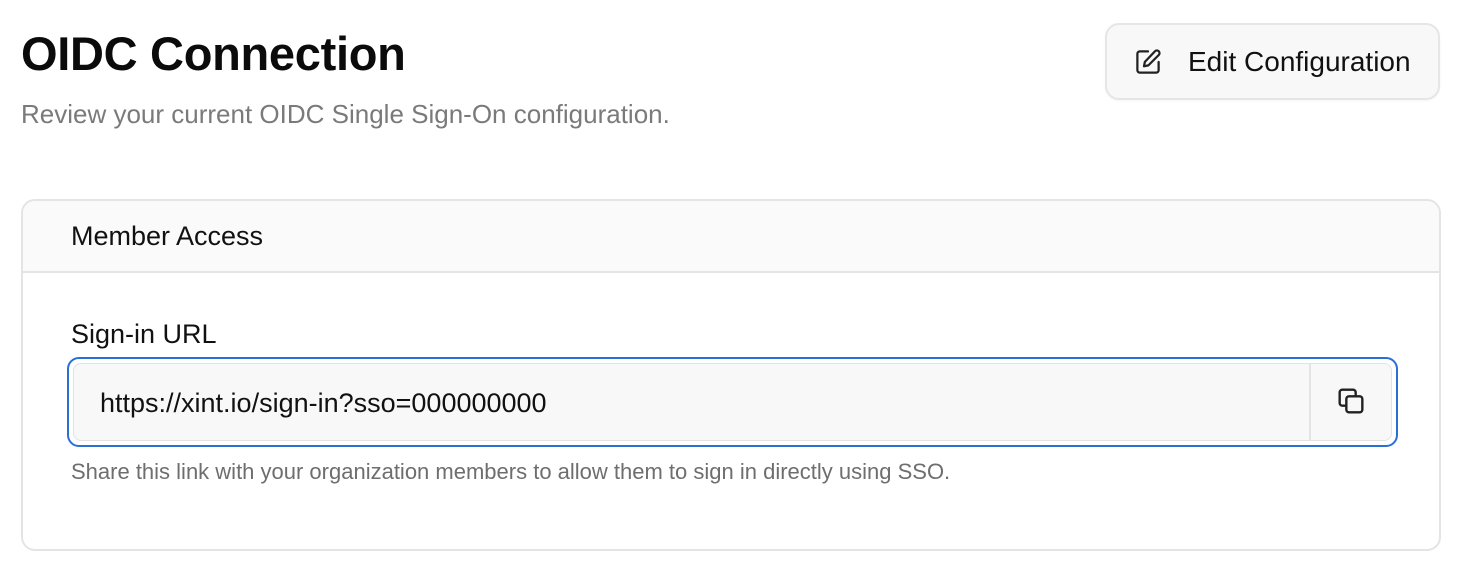 The width and height of the screenshot is (1462, 574). I want to click on edit-configuration-label: Edit Configuration, so click(1299, 61).